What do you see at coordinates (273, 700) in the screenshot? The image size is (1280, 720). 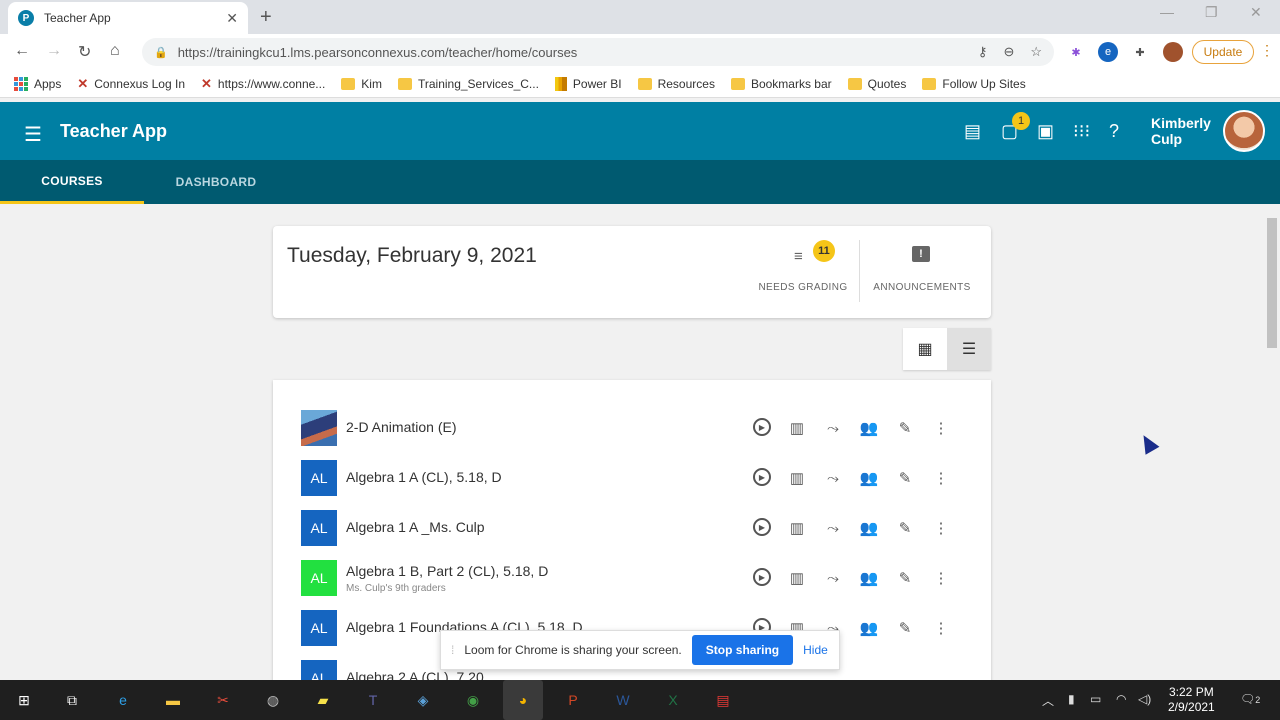 I see `app-icon: ◍` at bounding box center [273, 700].